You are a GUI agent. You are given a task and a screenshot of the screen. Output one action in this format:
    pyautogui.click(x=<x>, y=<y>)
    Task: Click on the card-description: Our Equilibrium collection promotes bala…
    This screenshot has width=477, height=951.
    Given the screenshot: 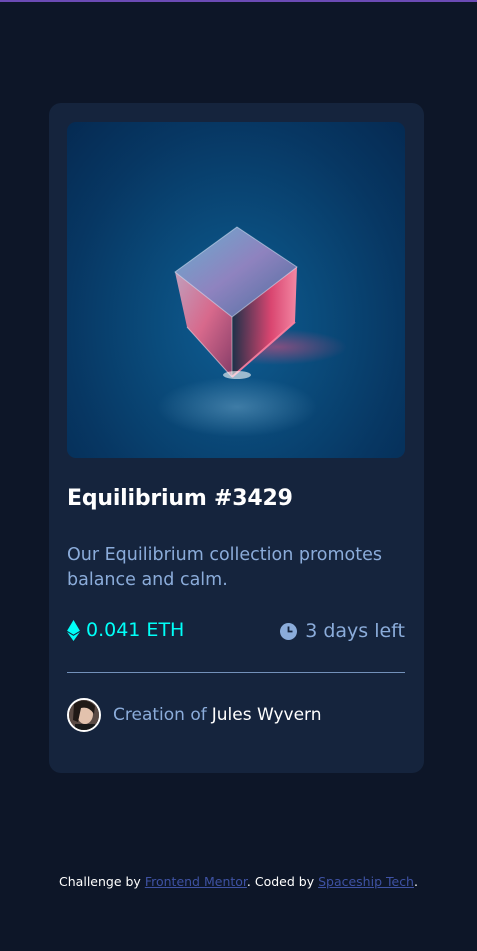 What is the action you would take?
    pyautogui.click(x=224, y=567)
    